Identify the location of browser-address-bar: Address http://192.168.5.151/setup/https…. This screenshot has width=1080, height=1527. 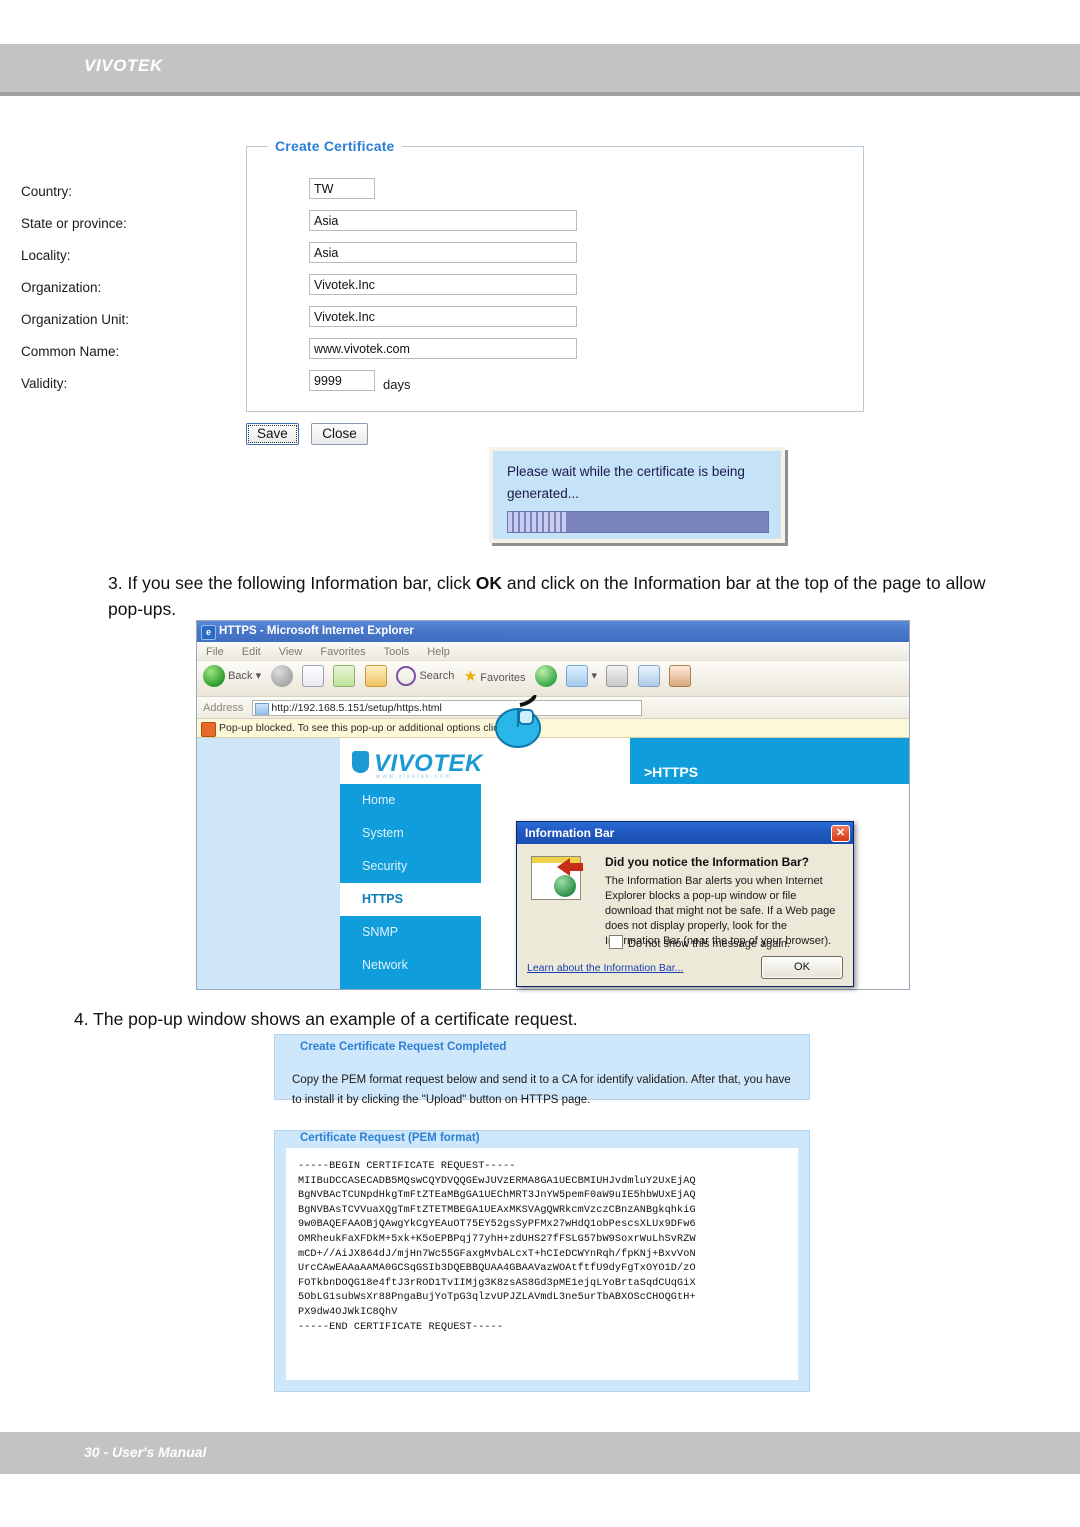
(553, 708).